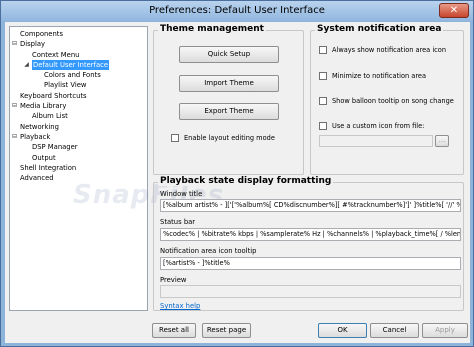 The width and height of the screenshot is (474, 347). What do you see at coordinates (178, 222) in the screenshot?
I see `status-bar-label: Status bar` at bounding box center [178, 222].